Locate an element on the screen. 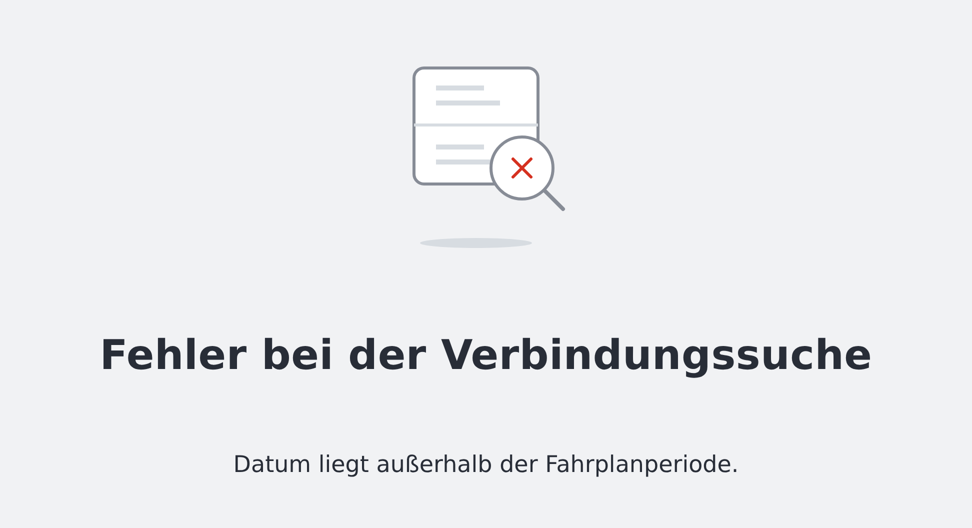 The image size is (972, 528). error-message: Datum liegt außerhalb der Fahrplanperiode. is located at coordinates (486, 465).